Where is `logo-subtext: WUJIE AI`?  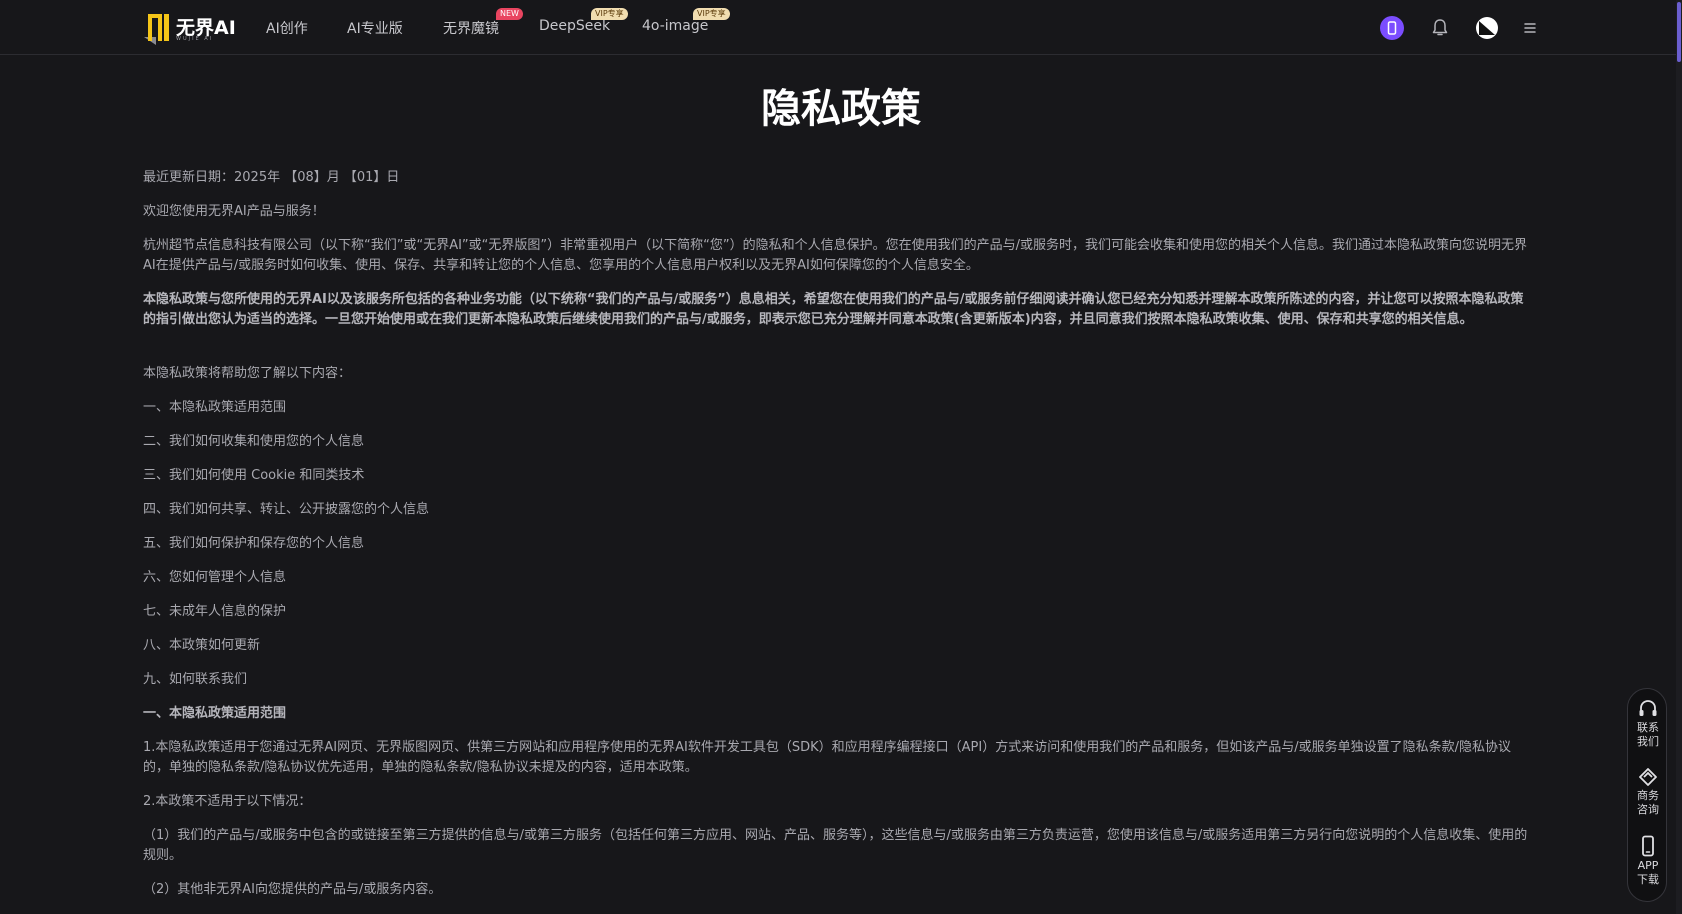
logo-subtext: WUJIE AI is located at coordinates (195, 39).